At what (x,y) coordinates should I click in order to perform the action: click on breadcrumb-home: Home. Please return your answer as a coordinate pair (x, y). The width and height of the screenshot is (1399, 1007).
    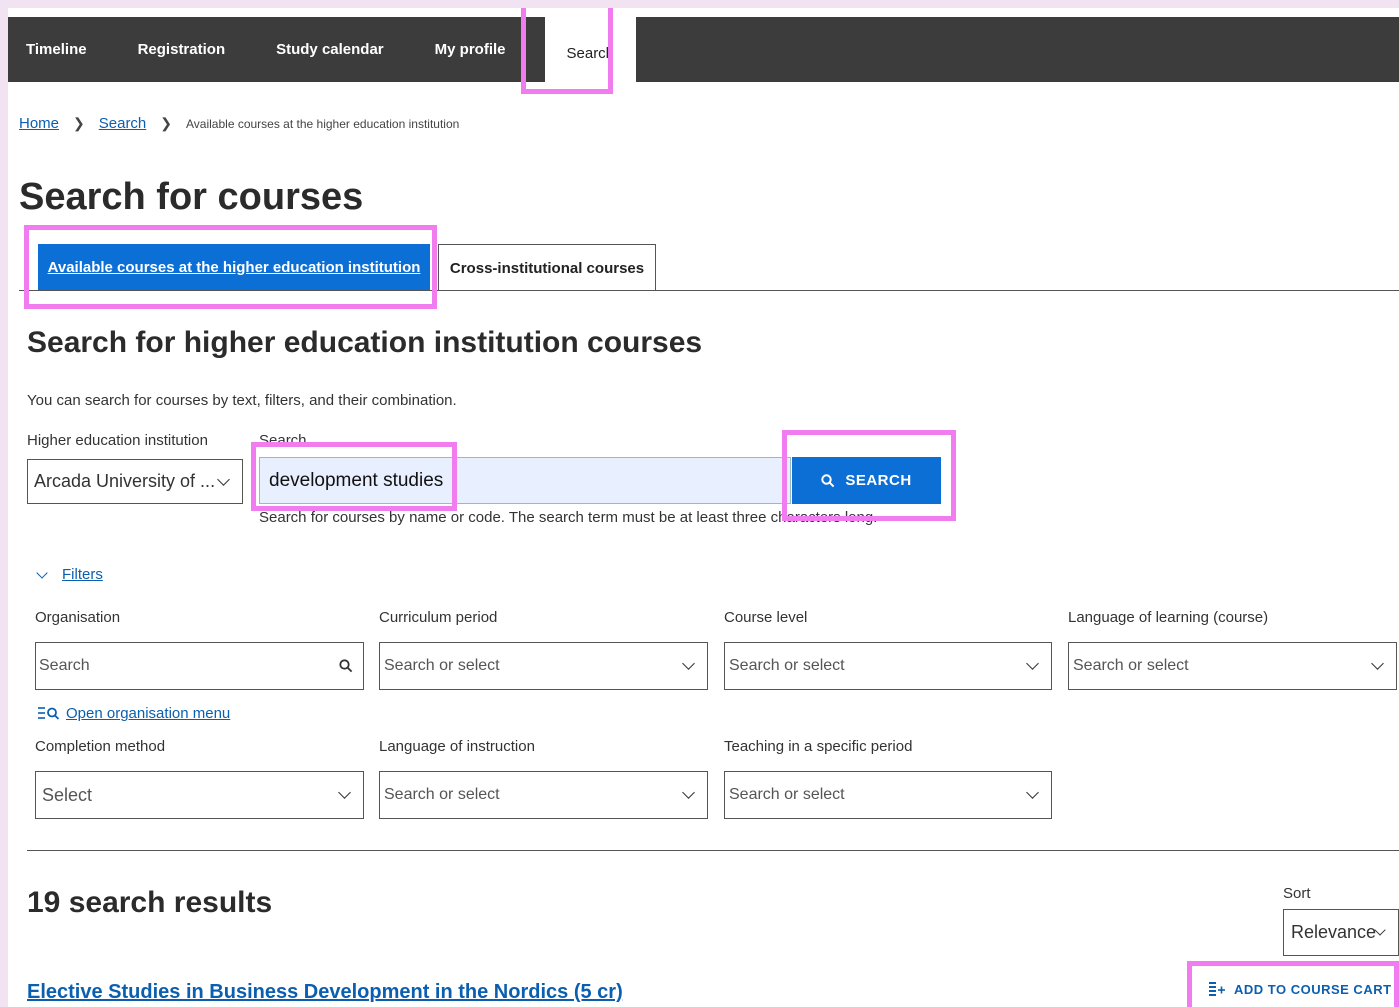
    Looking at the image, I should click on (39, 123).